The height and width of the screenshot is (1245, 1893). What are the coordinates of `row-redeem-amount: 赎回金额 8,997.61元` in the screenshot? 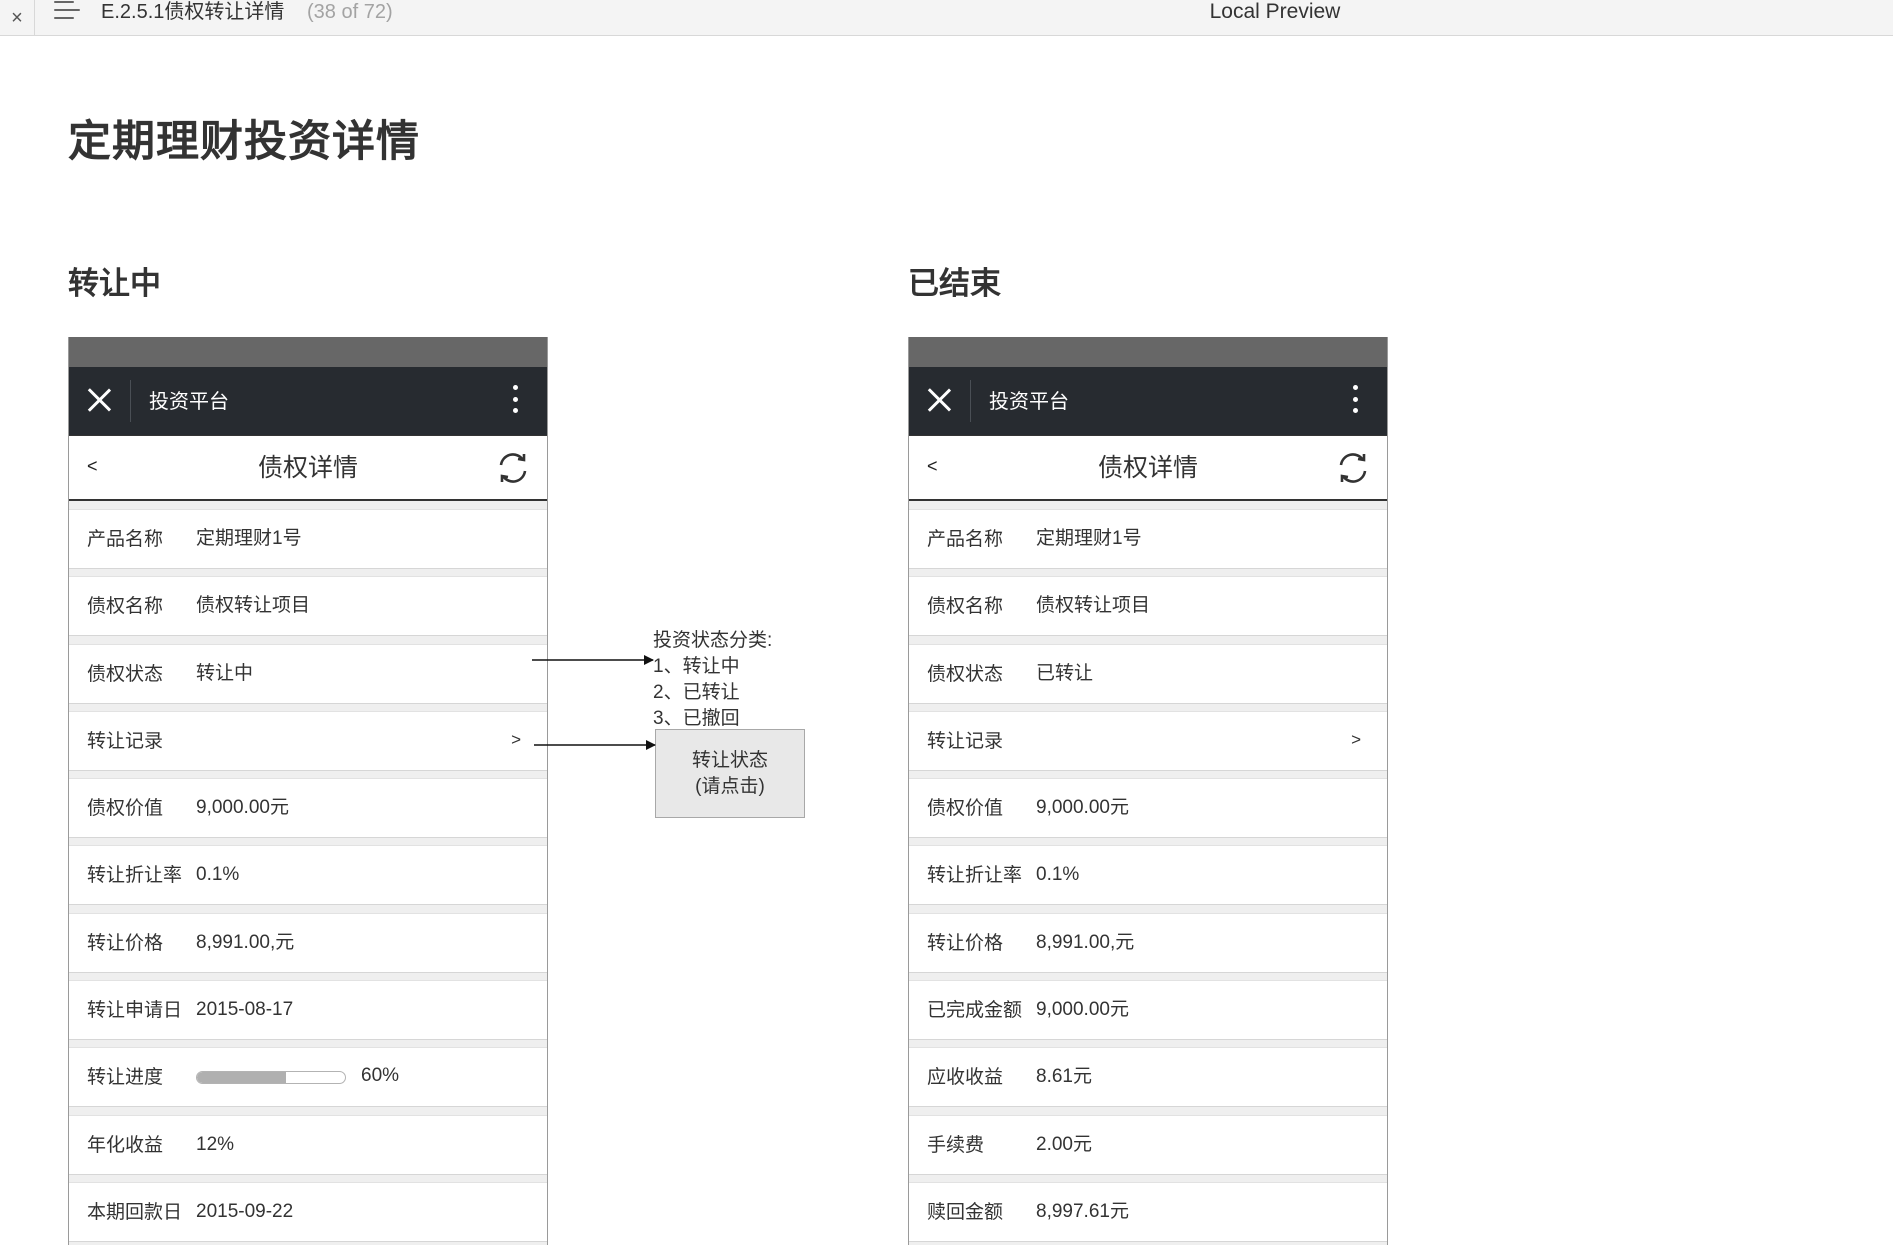 It's located at (1148, 1211).